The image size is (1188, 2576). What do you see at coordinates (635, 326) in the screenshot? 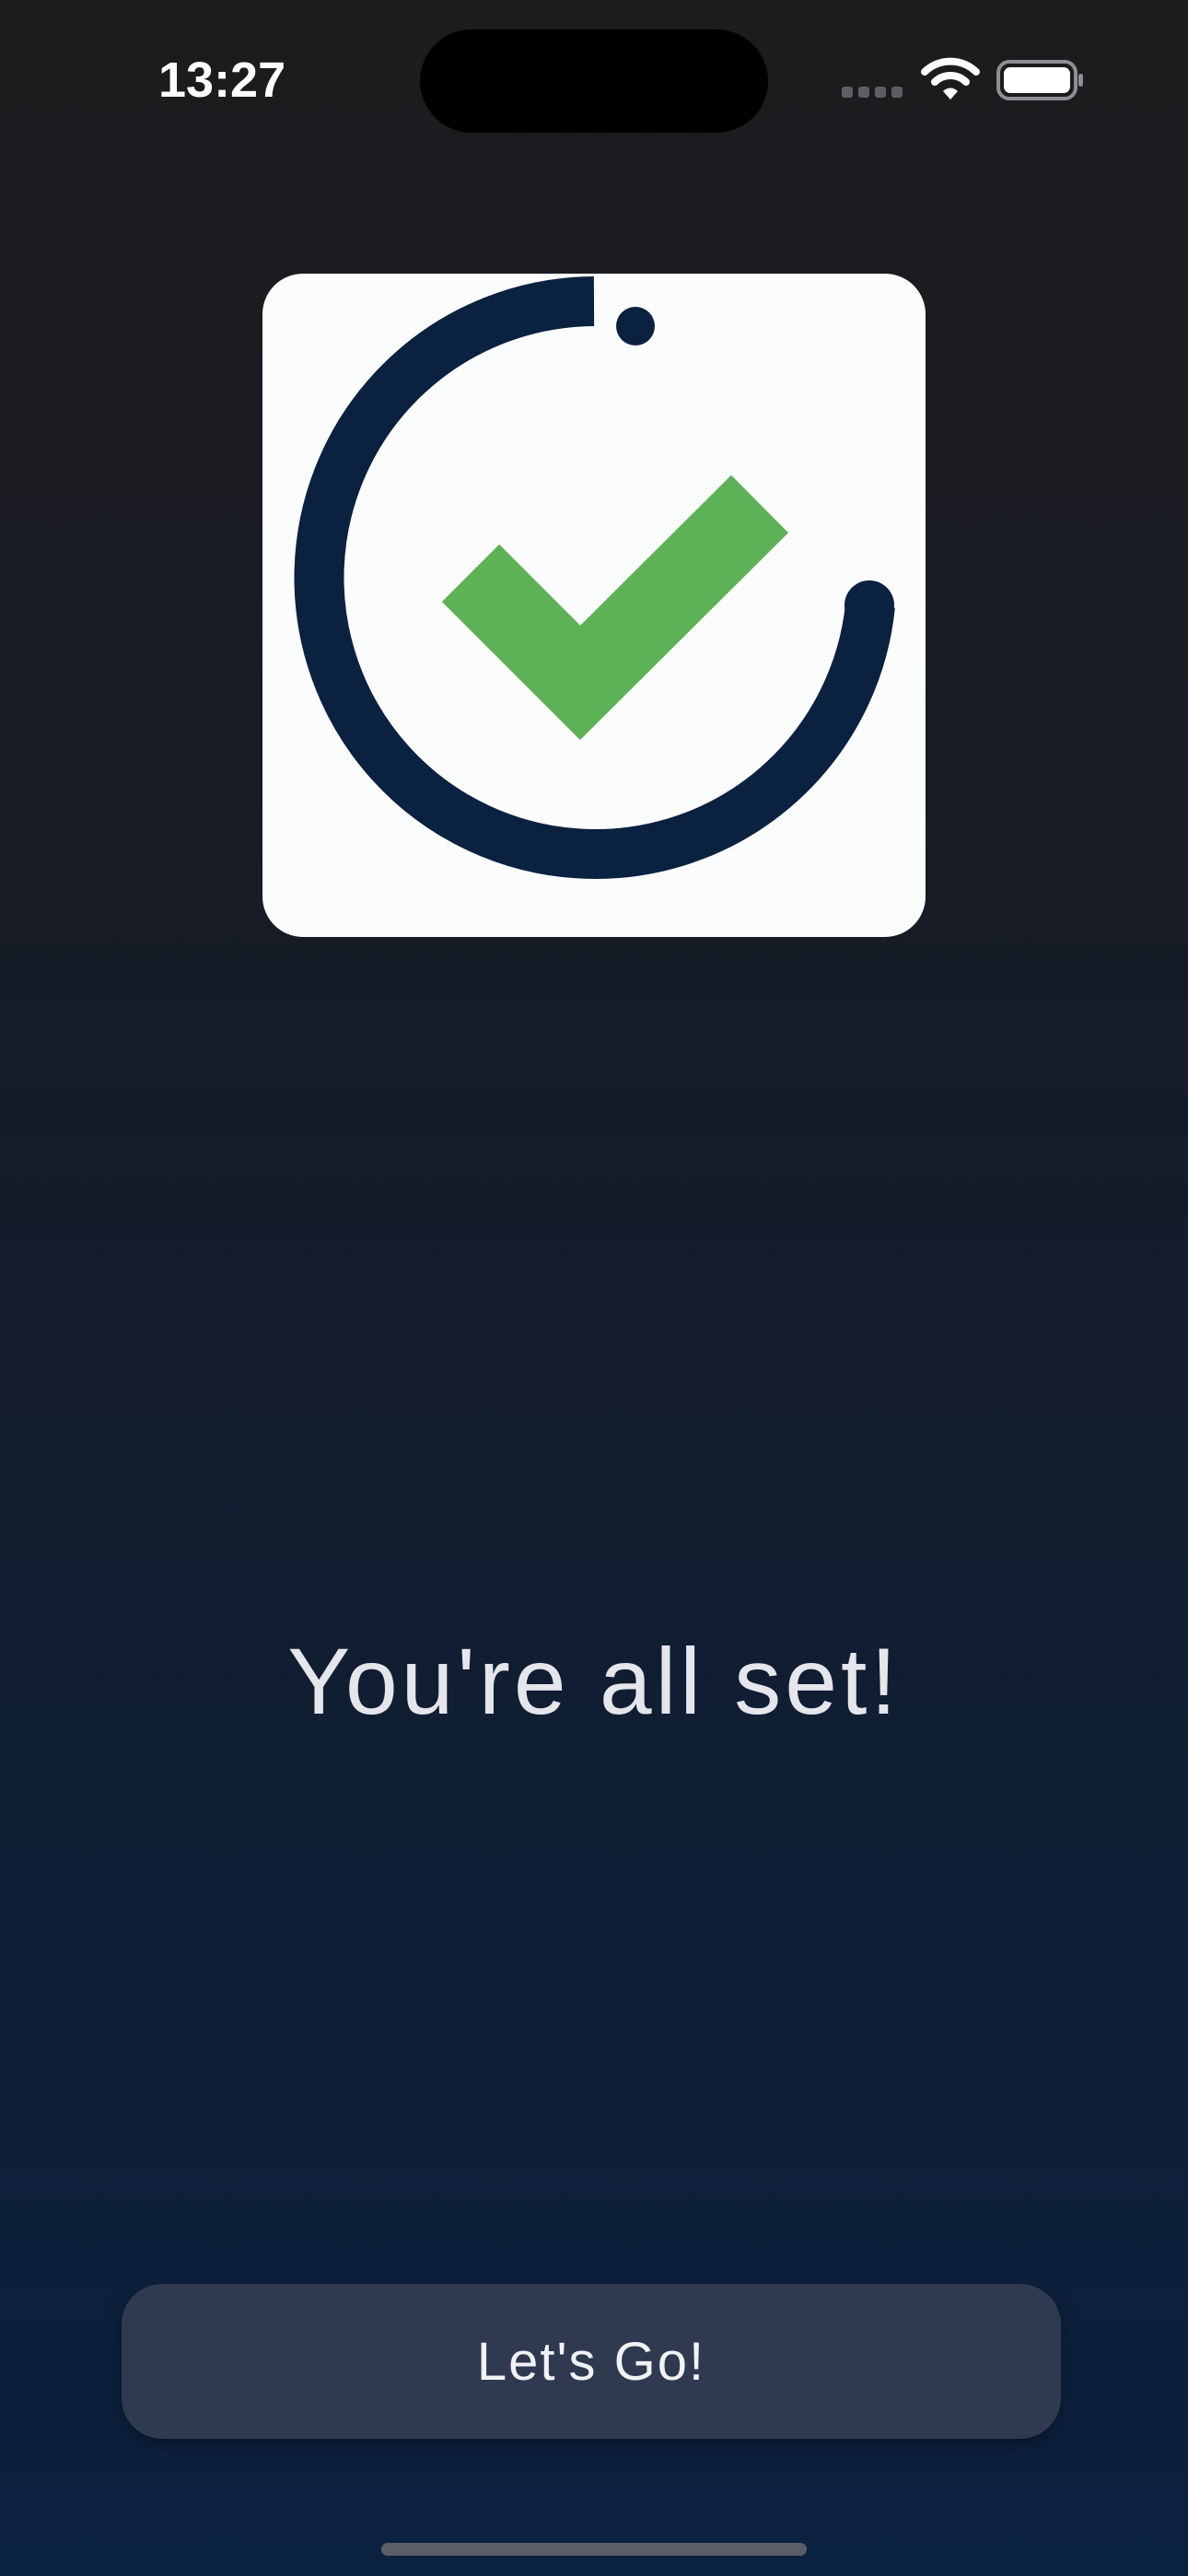
I see `logo-dot` at bounding box center [635, 326].